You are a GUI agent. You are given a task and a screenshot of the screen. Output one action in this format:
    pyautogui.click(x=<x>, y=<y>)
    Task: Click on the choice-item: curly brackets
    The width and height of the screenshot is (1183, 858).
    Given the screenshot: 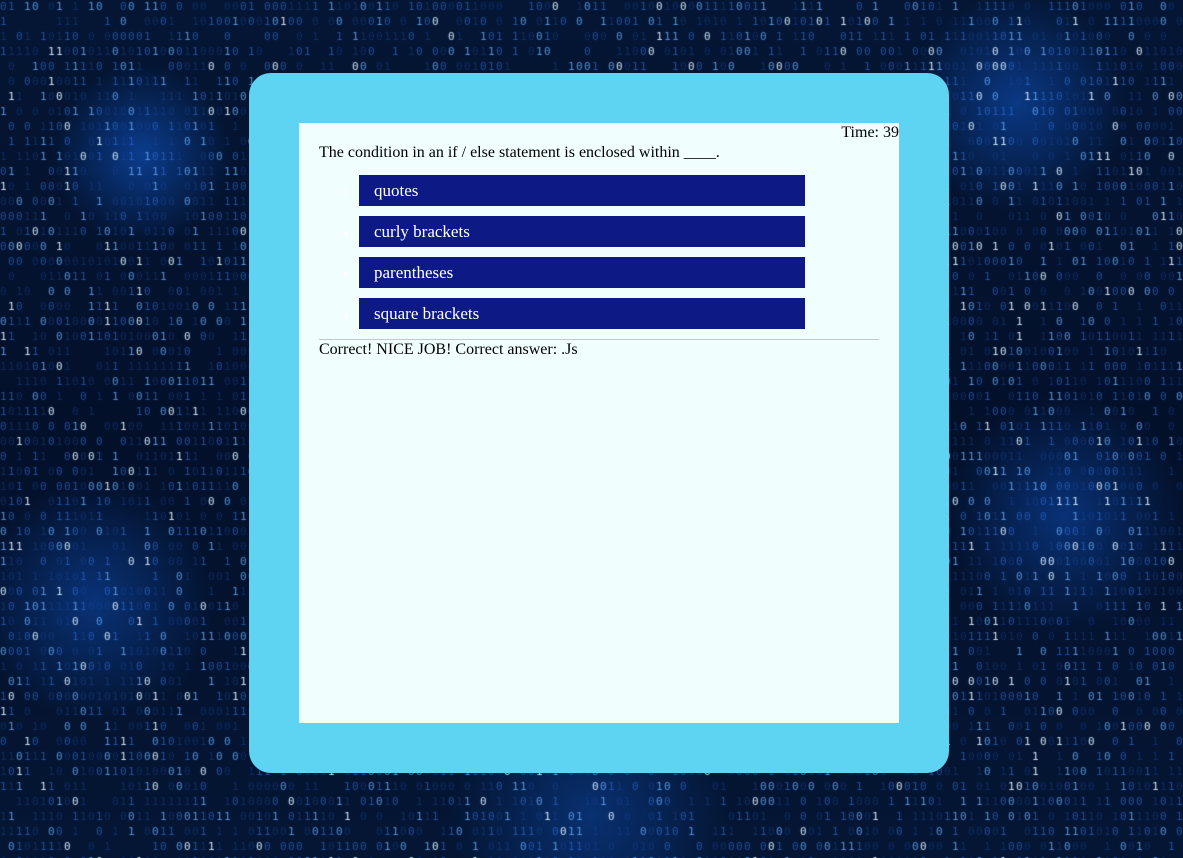 What is the action you would take?
    pyautogui.click(x=619, y=231)
    